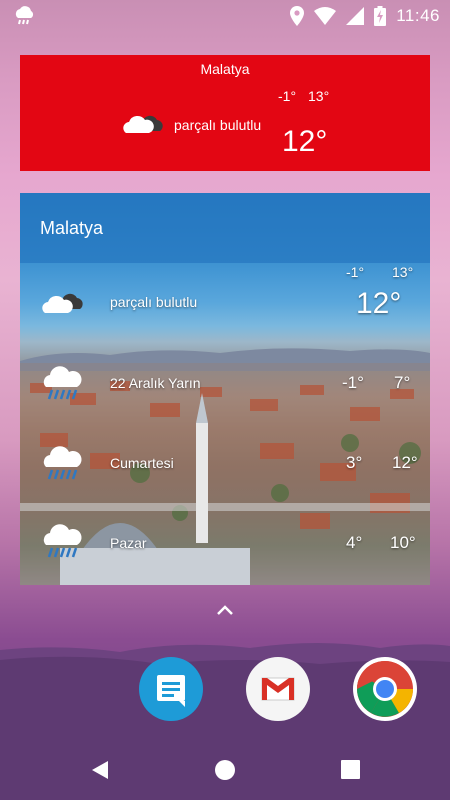 The height and width of the screenshot is (800, 450). I want to click on back-icon, so click(100, 770).